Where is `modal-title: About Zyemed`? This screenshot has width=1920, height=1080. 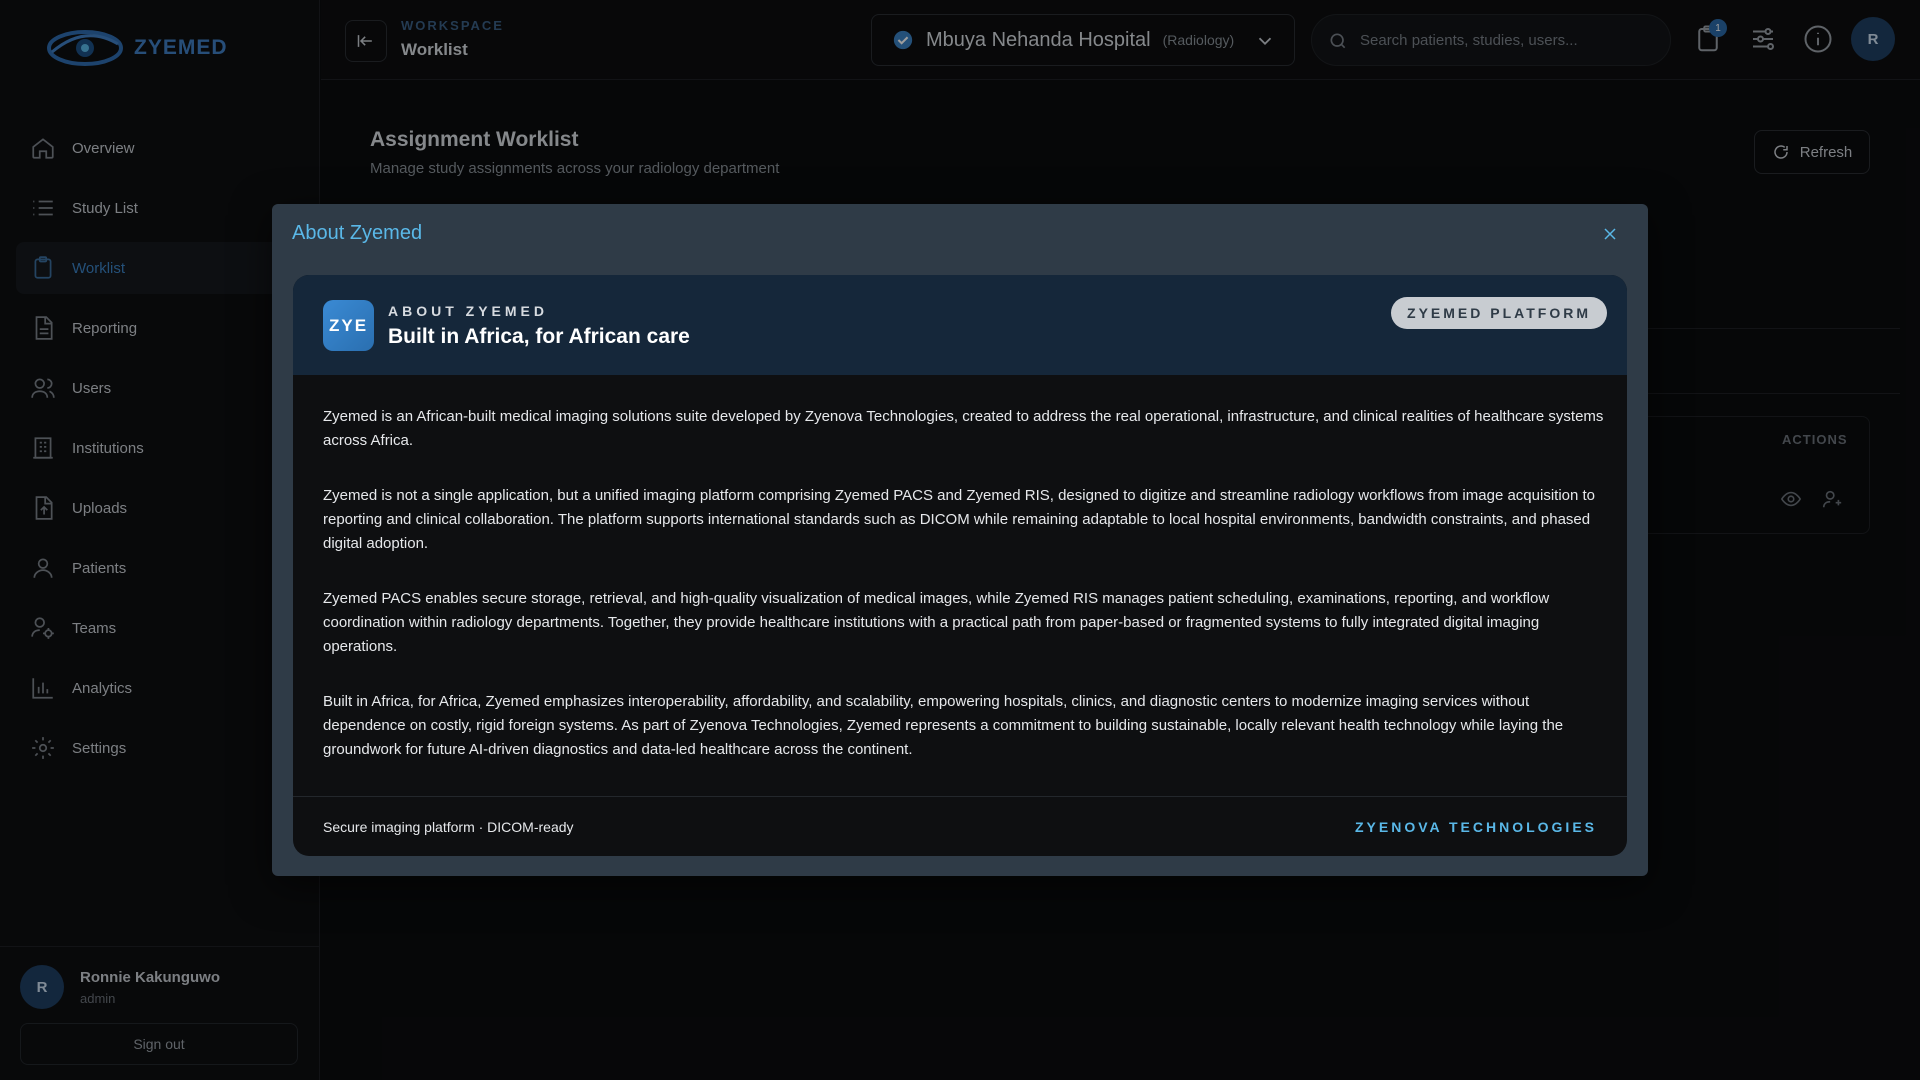
modal-title: About Zyemed is located at coordinates (357, 233).